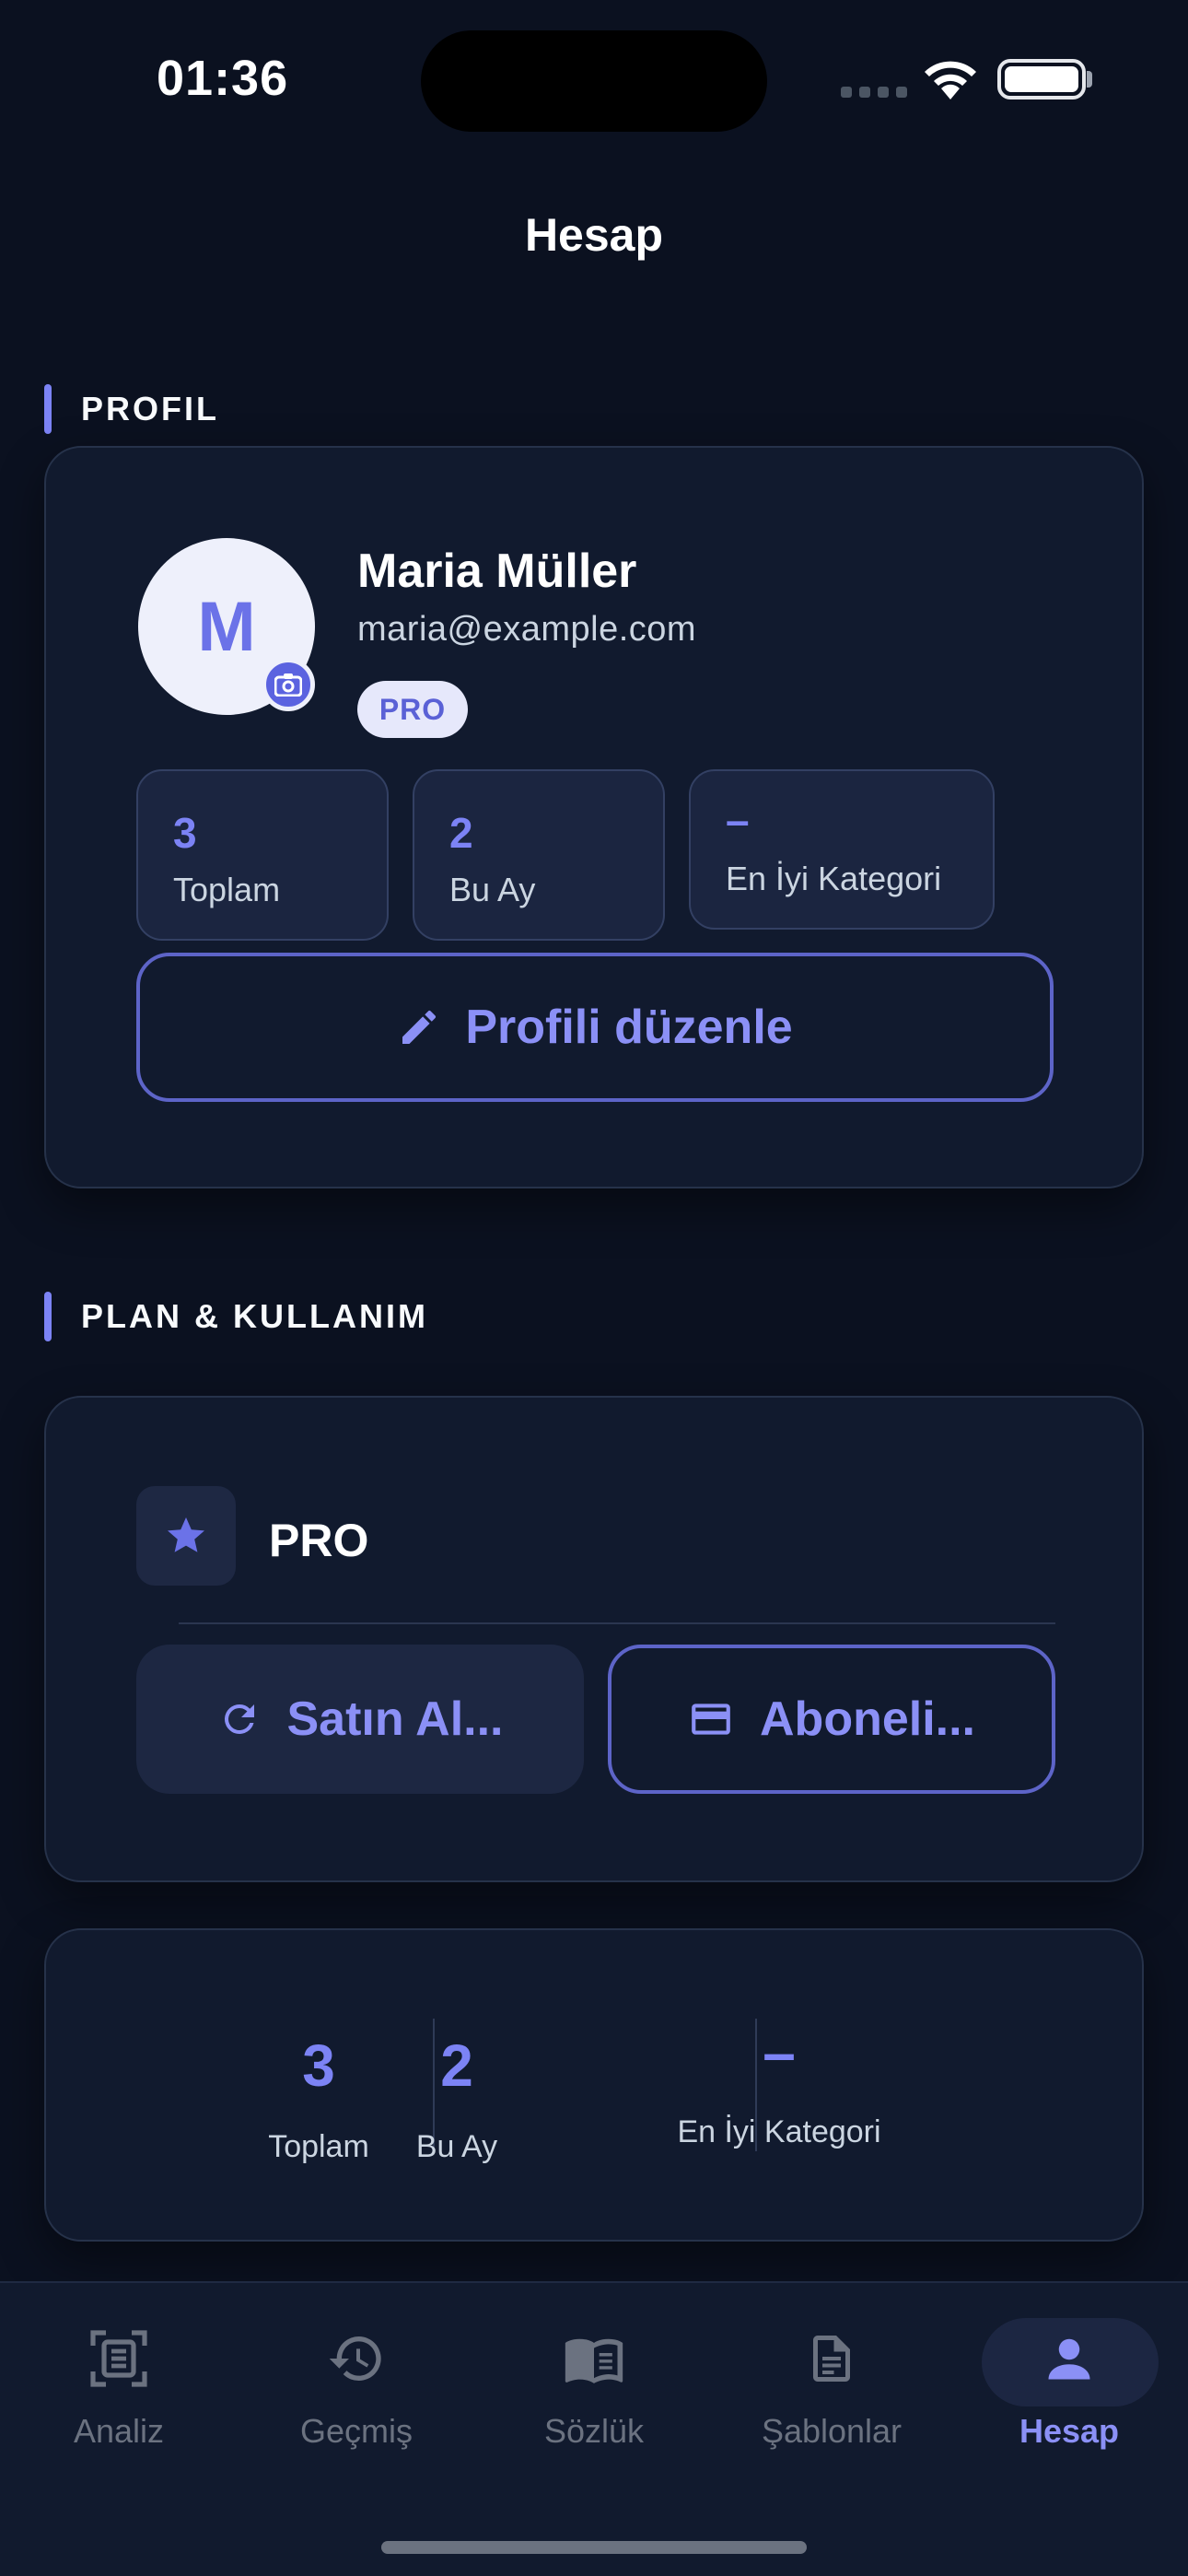 The height and width of the screenshot is (2576, 1188). I want to click on page-title: Hesap, so click(594, 235).